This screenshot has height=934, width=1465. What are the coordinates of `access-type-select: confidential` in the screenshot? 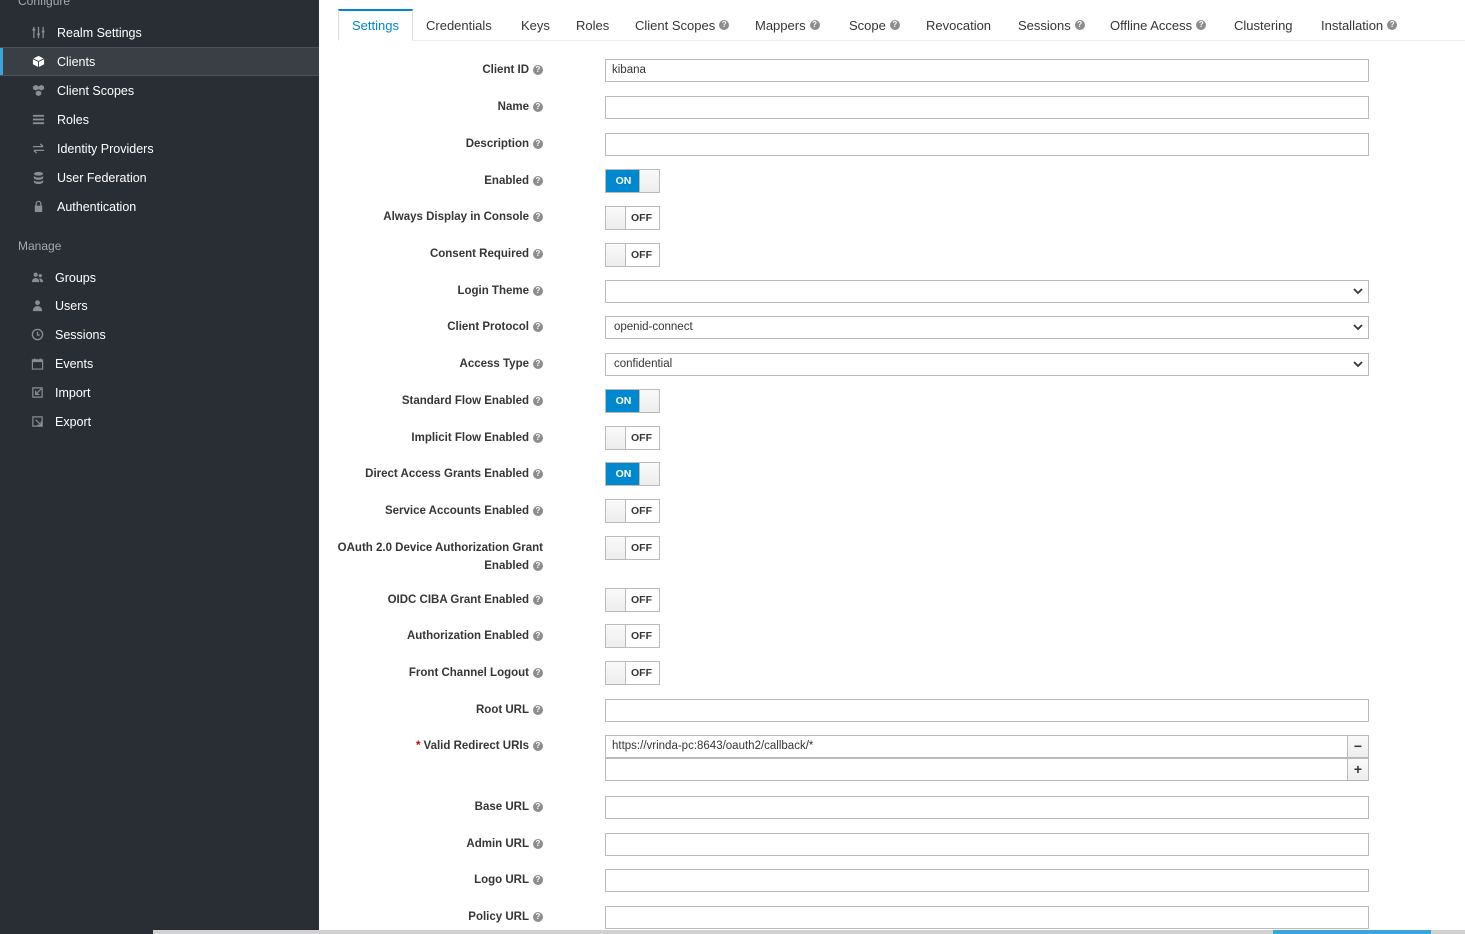 It's located at (987, 364).